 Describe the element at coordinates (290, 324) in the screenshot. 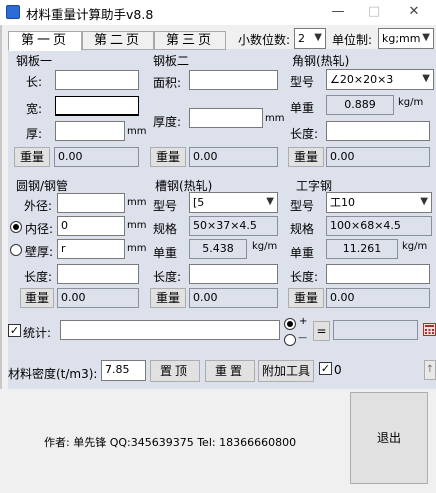

I see `plus-radio` at that location.